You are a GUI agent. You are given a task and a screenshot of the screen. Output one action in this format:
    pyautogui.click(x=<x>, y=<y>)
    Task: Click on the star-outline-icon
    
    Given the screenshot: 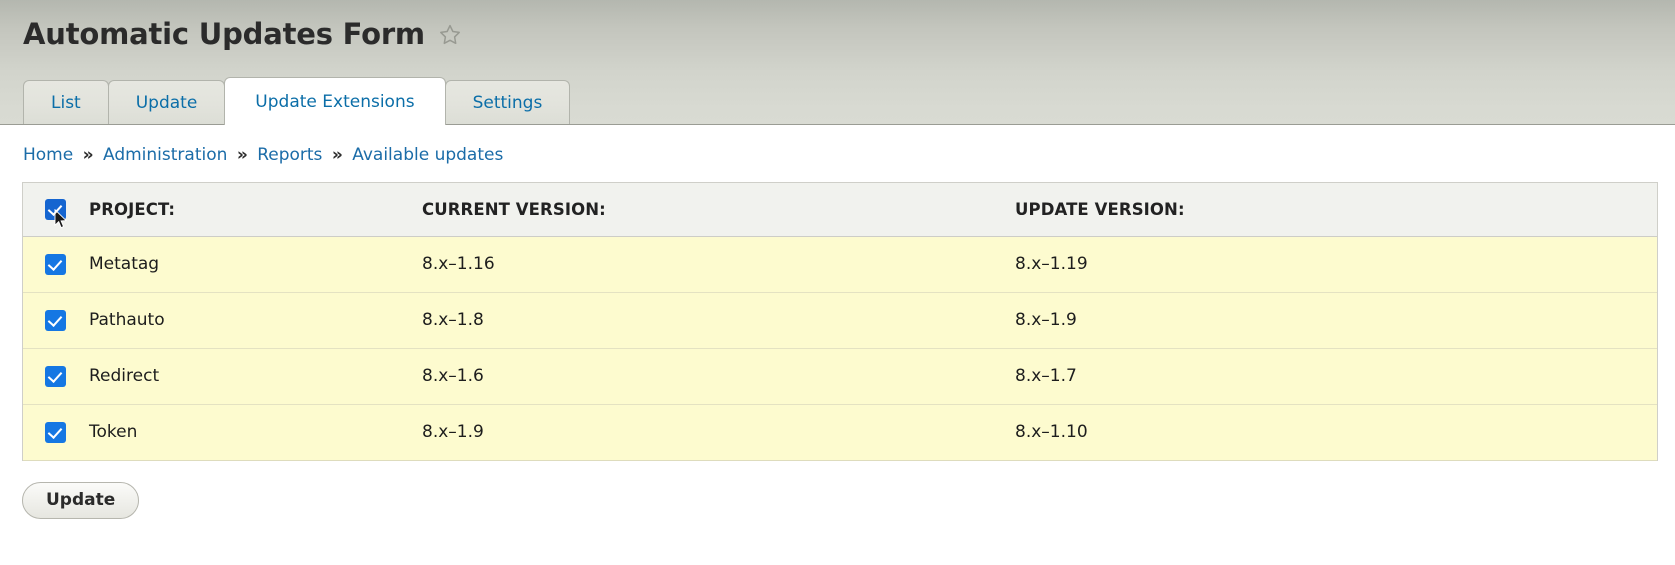 What is the action you would take?
    pyautogui.click(x=450, y=35)
    